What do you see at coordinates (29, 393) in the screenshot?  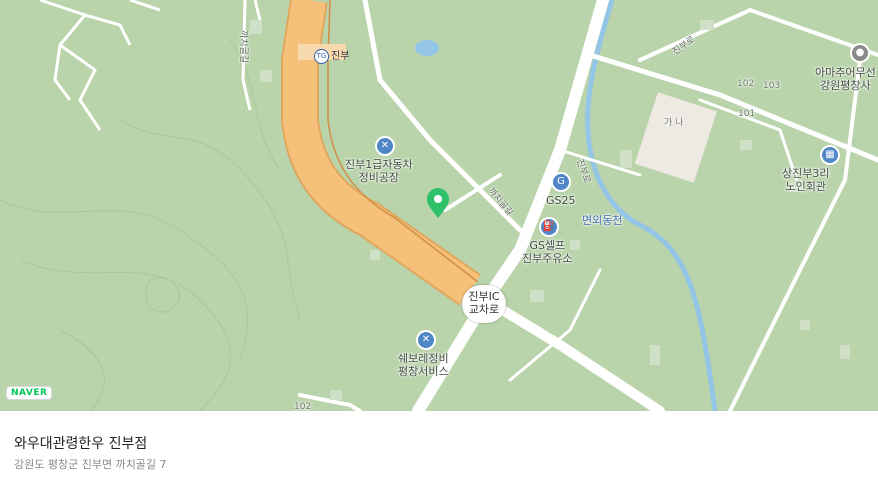 I see `naver-logo: NAVER` at bounding box center [29, 393].